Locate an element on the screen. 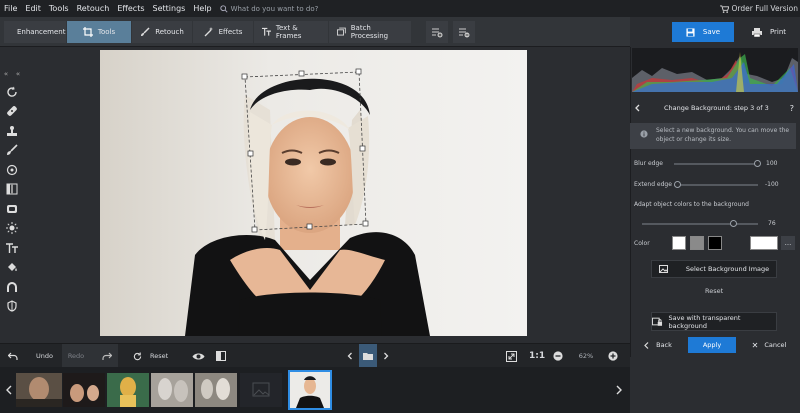 This screenshot has height=413, width=800. chevron-right-icon is located at coordinates (619, 390).